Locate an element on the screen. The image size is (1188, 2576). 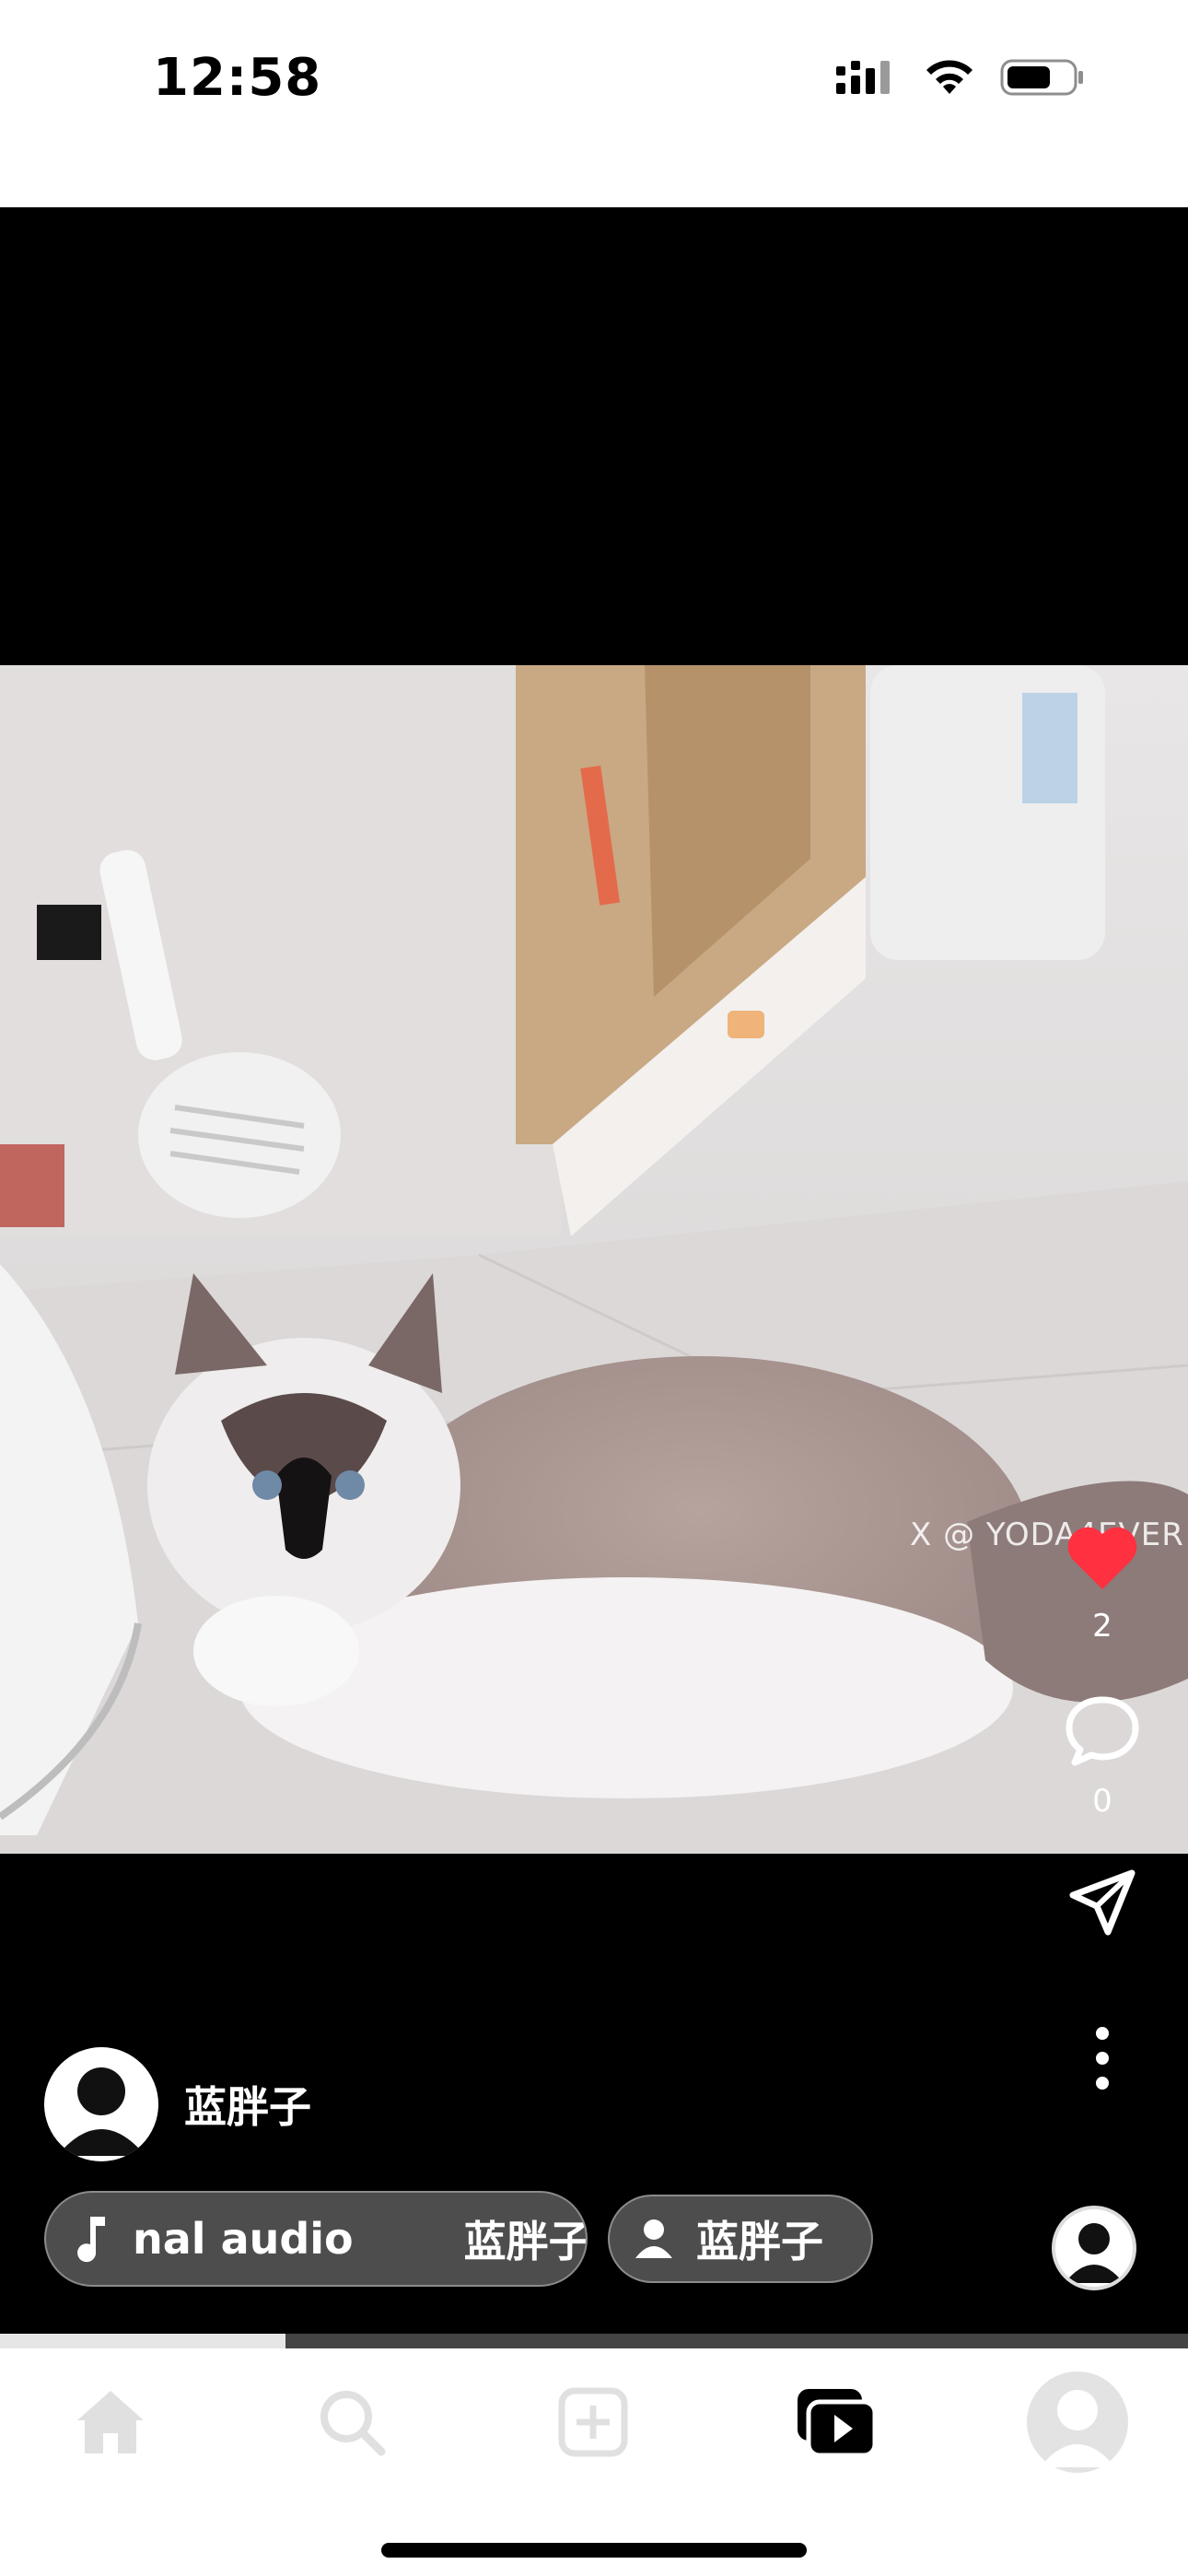
comment-count: 0 is located at coordinates (1102, 1801).